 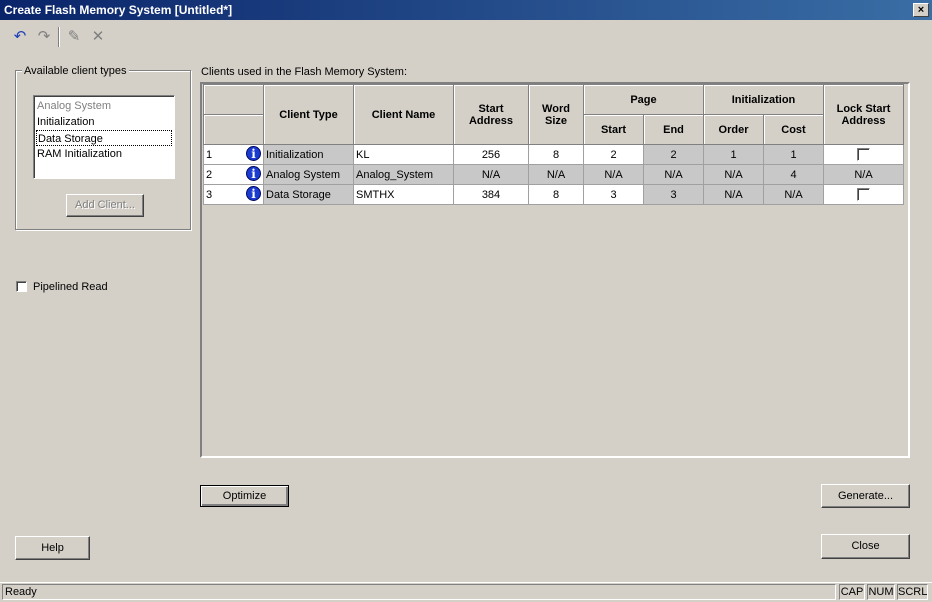 I want to click on init-cost-cell: 4, so click(x=793, y=174).